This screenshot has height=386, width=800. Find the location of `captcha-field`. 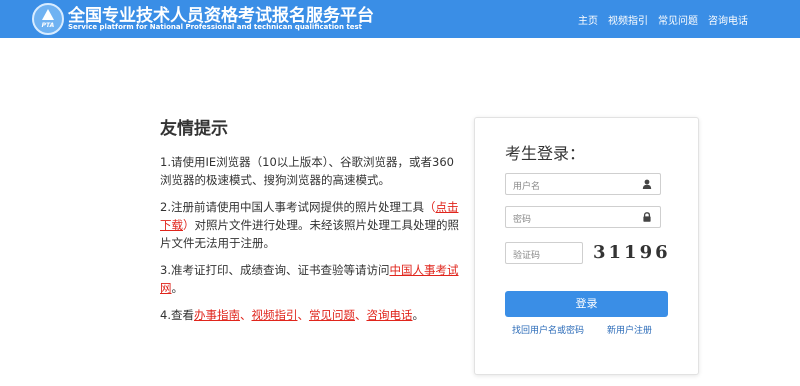

captcha-field is located at coordinates (544, 254).